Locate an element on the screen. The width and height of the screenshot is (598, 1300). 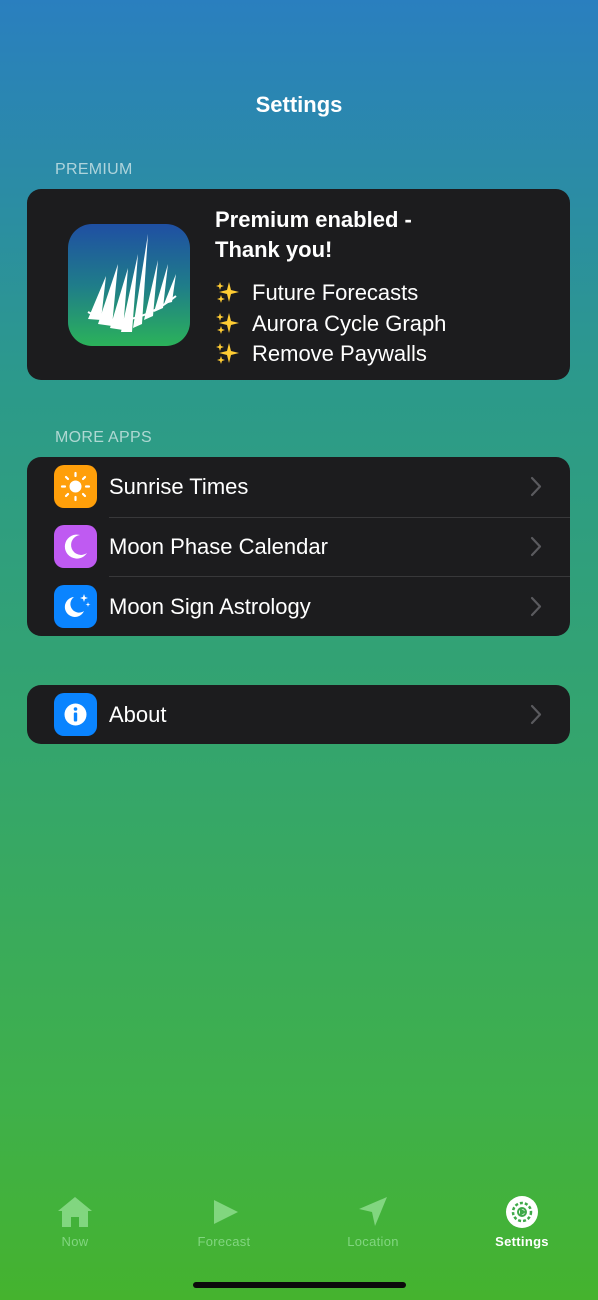
about-label: About is located at coordinates (138, 714).